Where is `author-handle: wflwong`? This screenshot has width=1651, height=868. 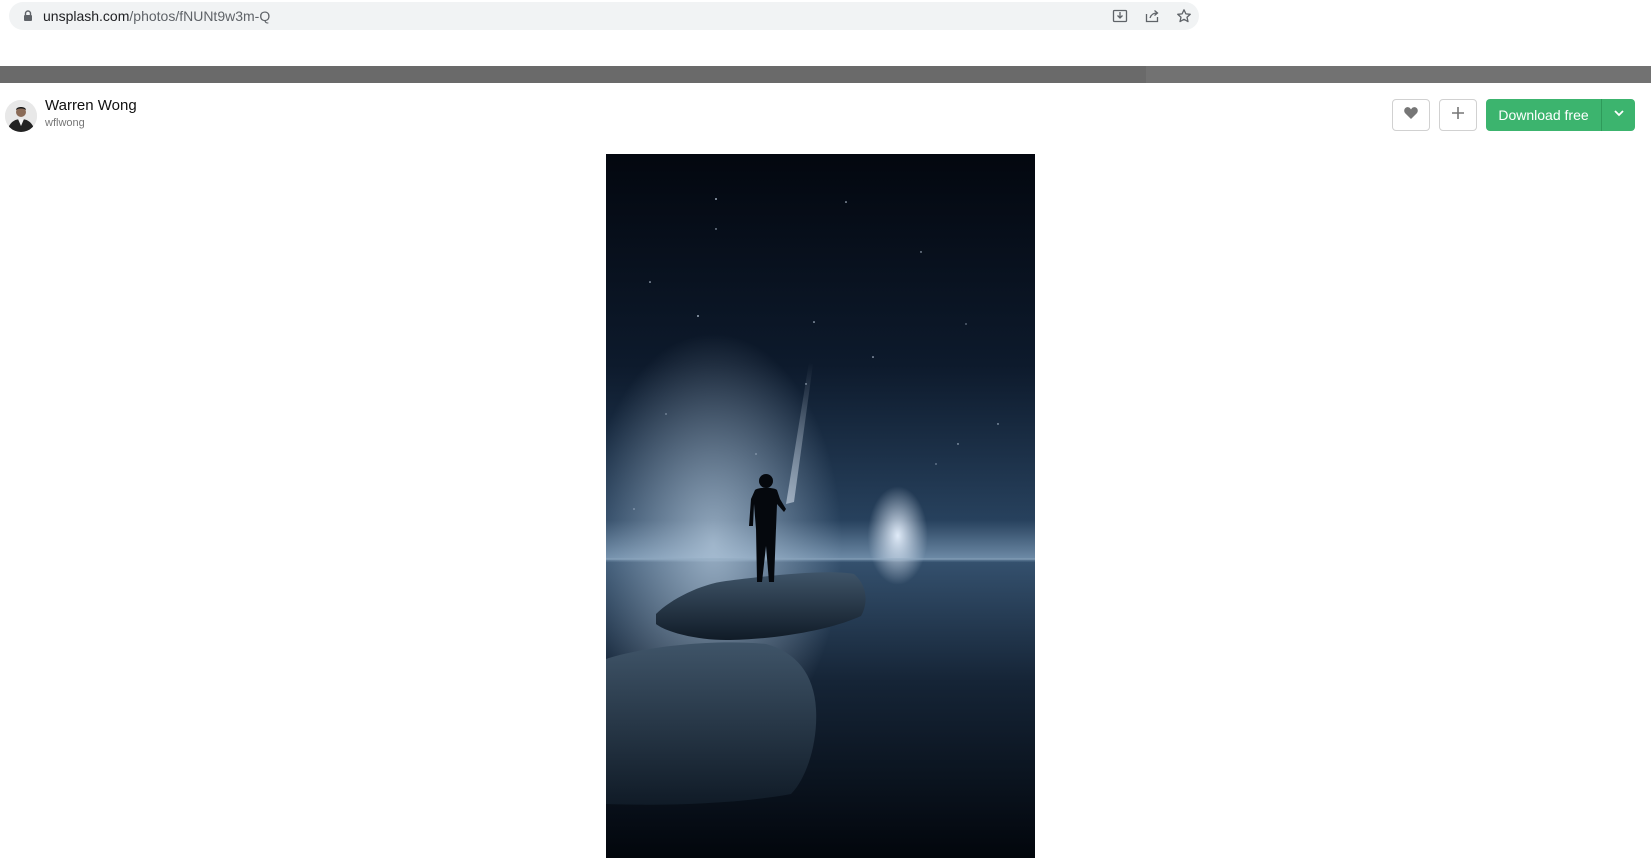 author-handle: wflwong is located at coordinates (65, 123).